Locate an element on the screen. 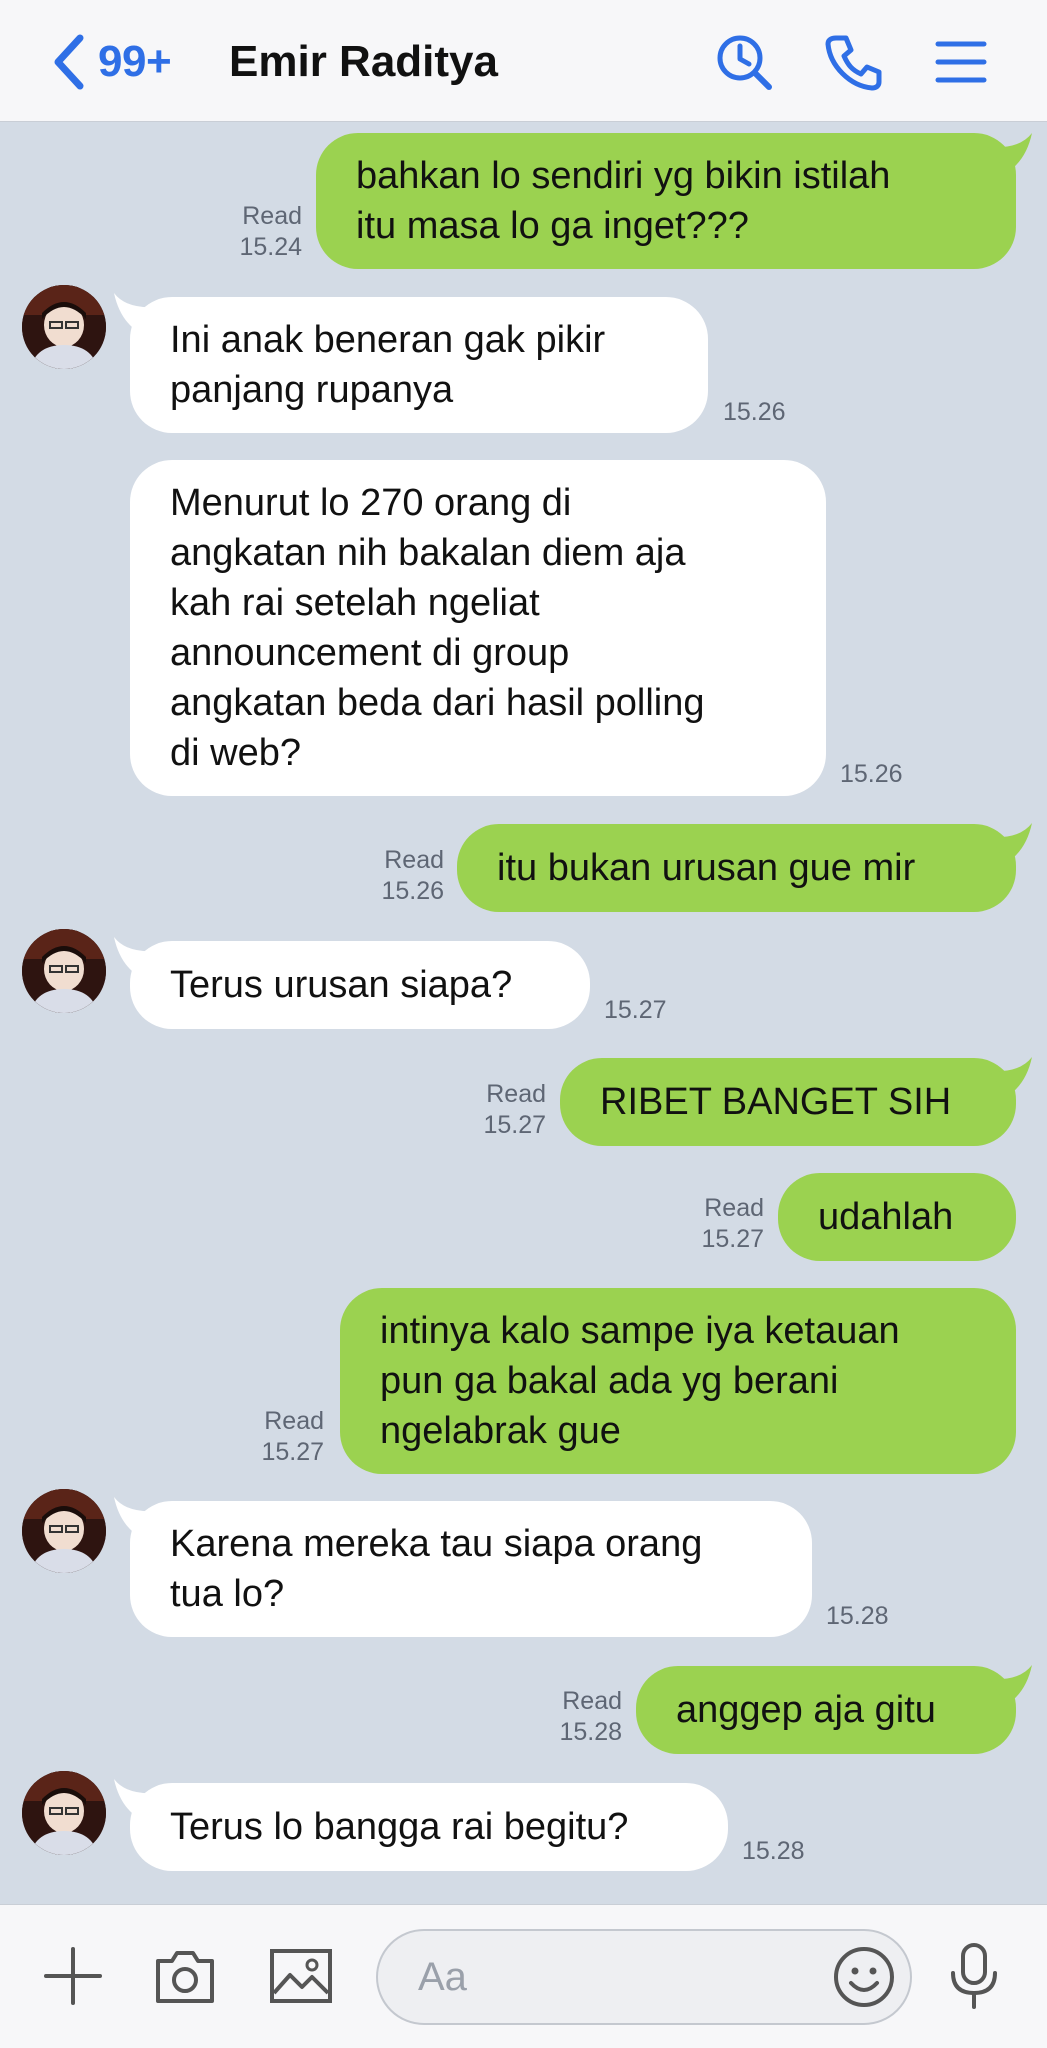 The image size is (1047, 2048). message-time: 15.27 is located at coordinates (635, 1010).